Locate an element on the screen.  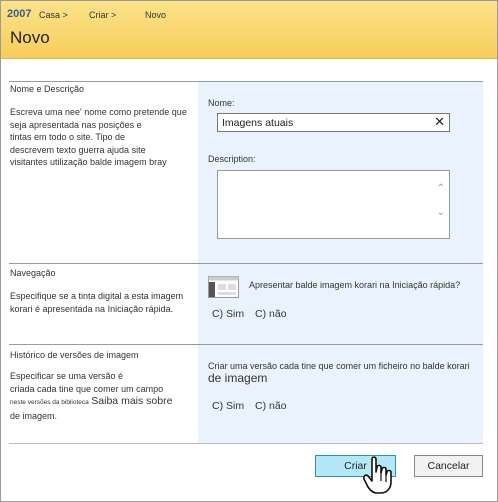
desc-line: Especificar se uma versão é is located at coordinates (67, 376).